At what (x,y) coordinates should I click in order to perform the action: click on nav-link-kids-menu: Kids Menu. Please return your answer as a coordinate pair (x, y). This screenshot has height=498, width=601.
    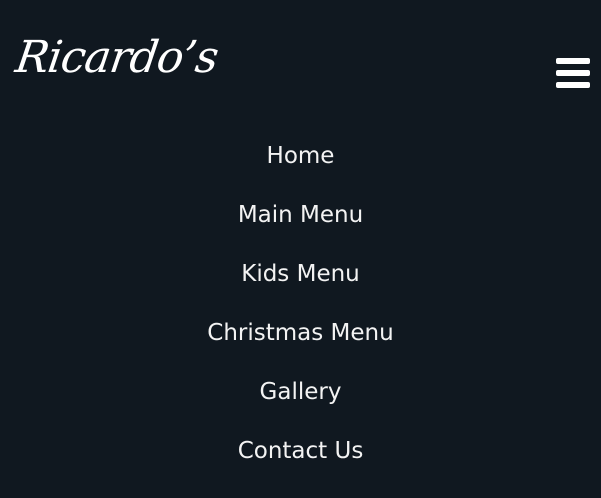
    Looking at the image, I should click on (300, 274).